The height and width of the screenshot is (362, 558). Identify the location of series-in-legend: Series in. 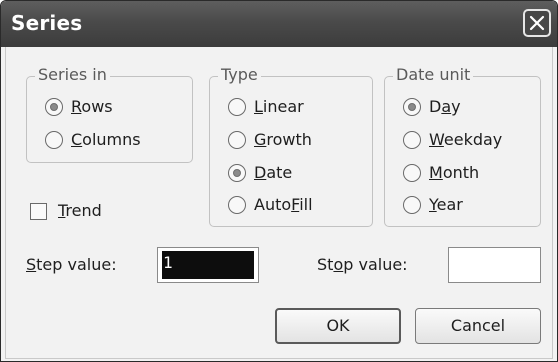
(72, 75).